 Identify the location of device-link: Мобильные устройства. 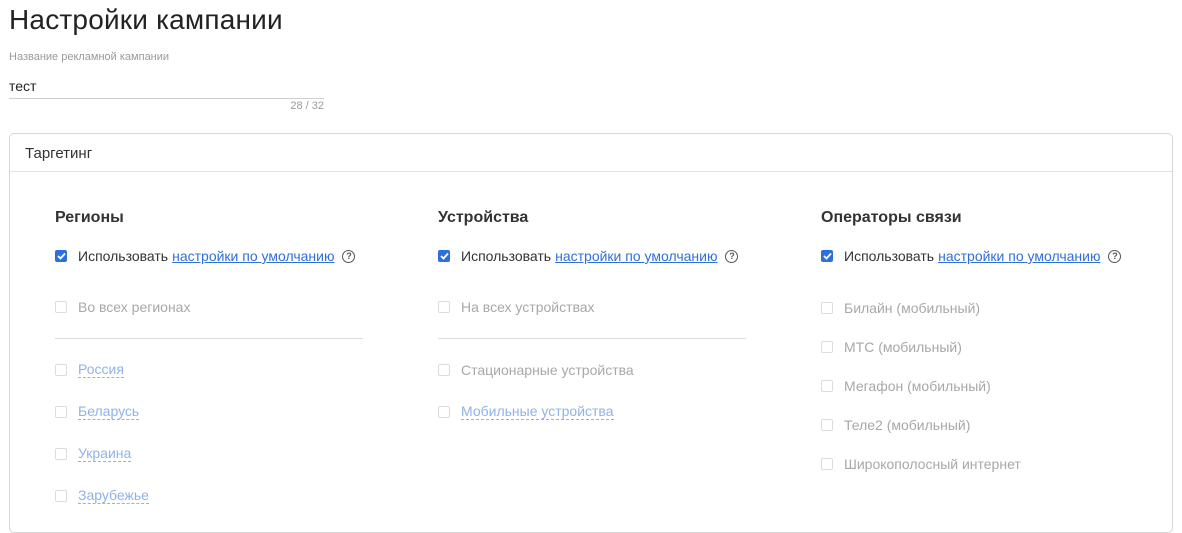
(537, 411).